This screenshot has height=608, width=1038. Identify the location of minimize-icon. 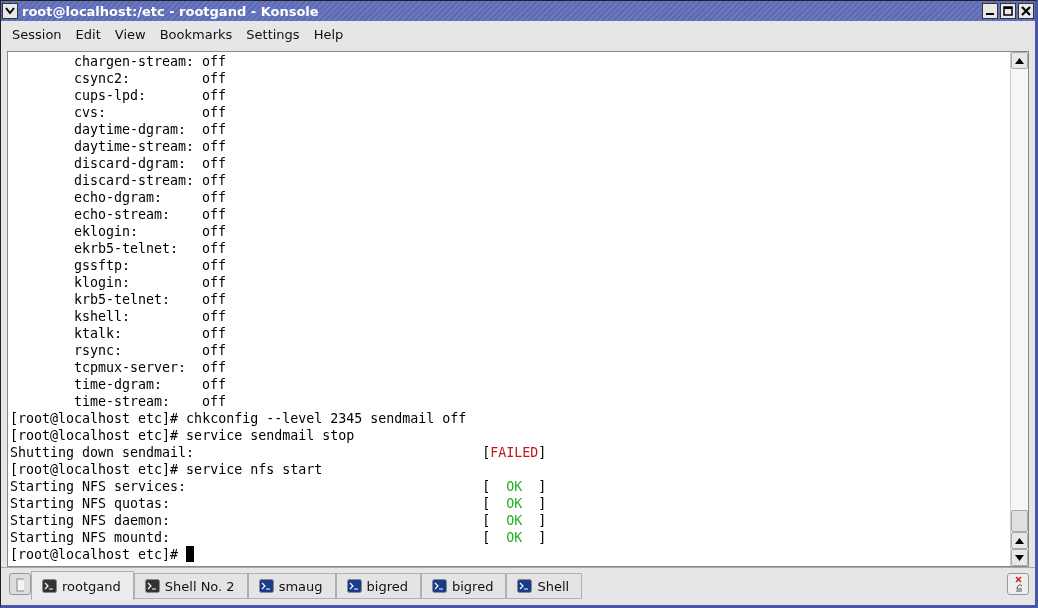
(990, 14).